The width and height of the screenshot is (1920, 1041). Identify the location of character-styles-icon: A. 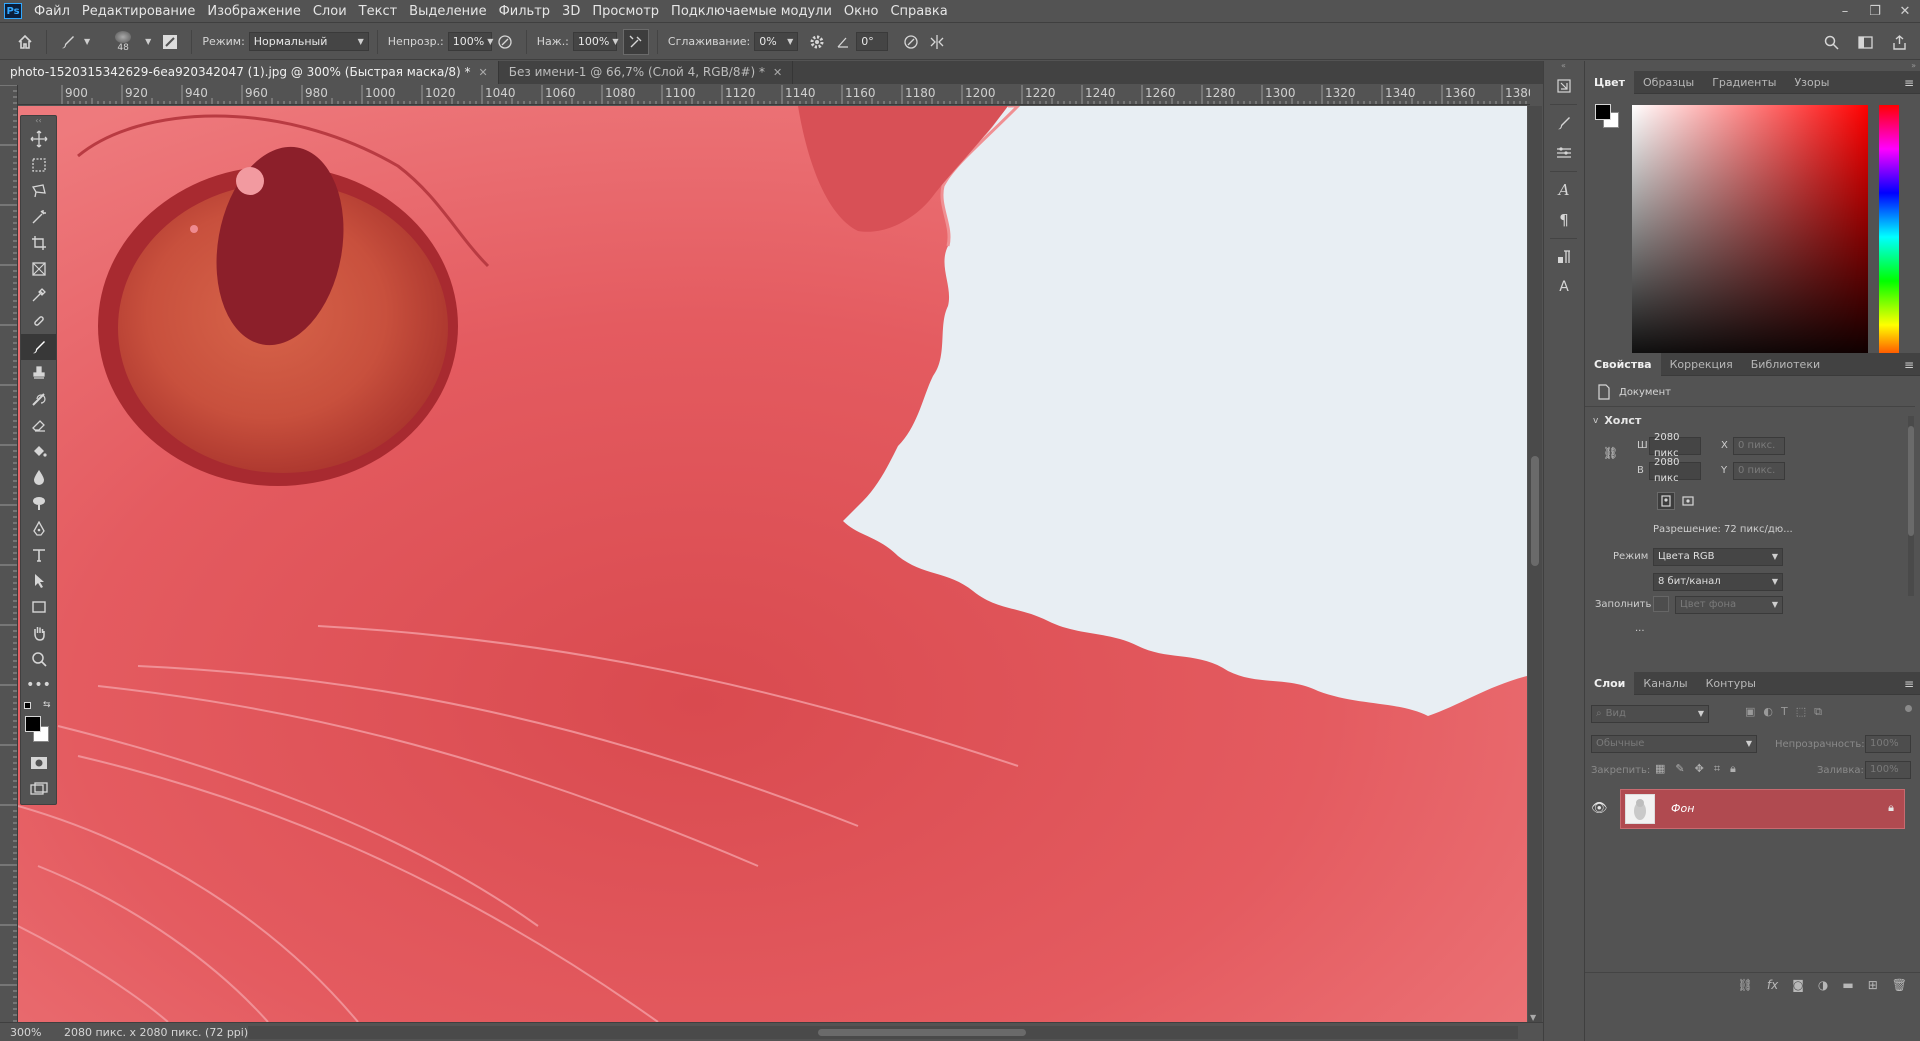
(1564, 287).